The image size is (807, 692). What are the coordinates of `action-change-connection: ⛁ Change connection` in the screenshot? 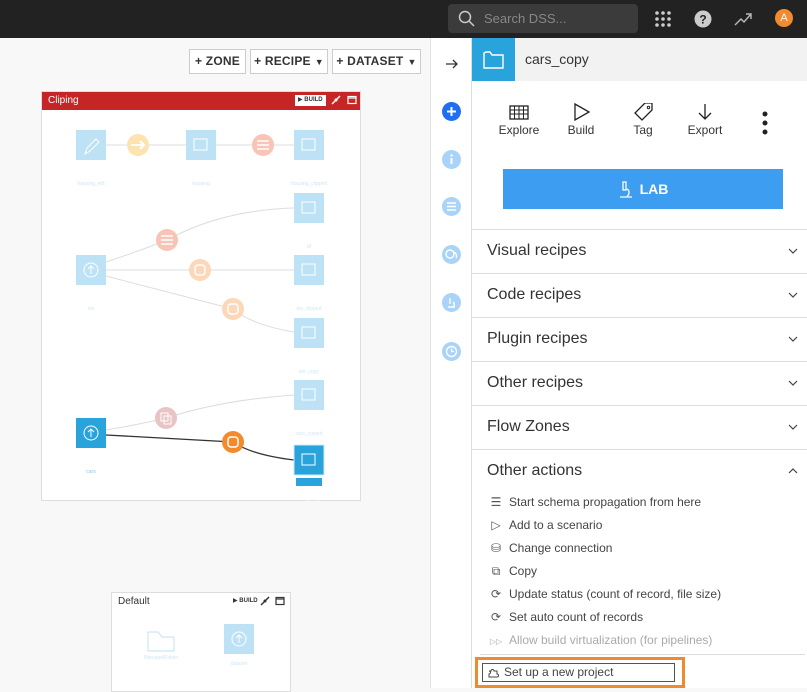 It's located at (550, 548).